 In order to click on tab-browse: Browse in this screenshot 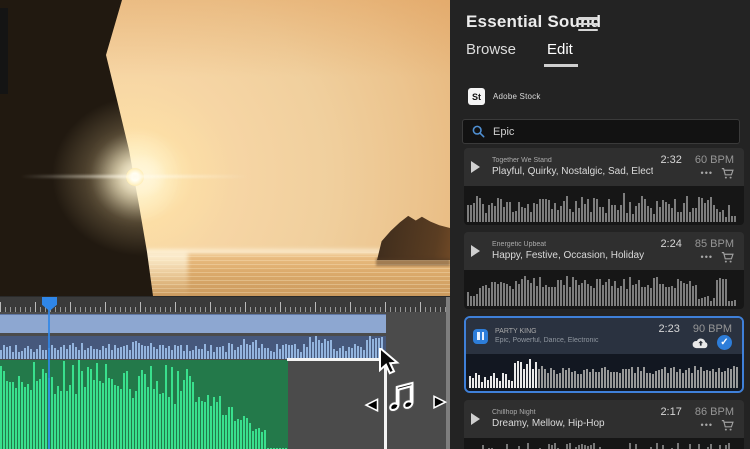, I will do `click(491, 49)`.